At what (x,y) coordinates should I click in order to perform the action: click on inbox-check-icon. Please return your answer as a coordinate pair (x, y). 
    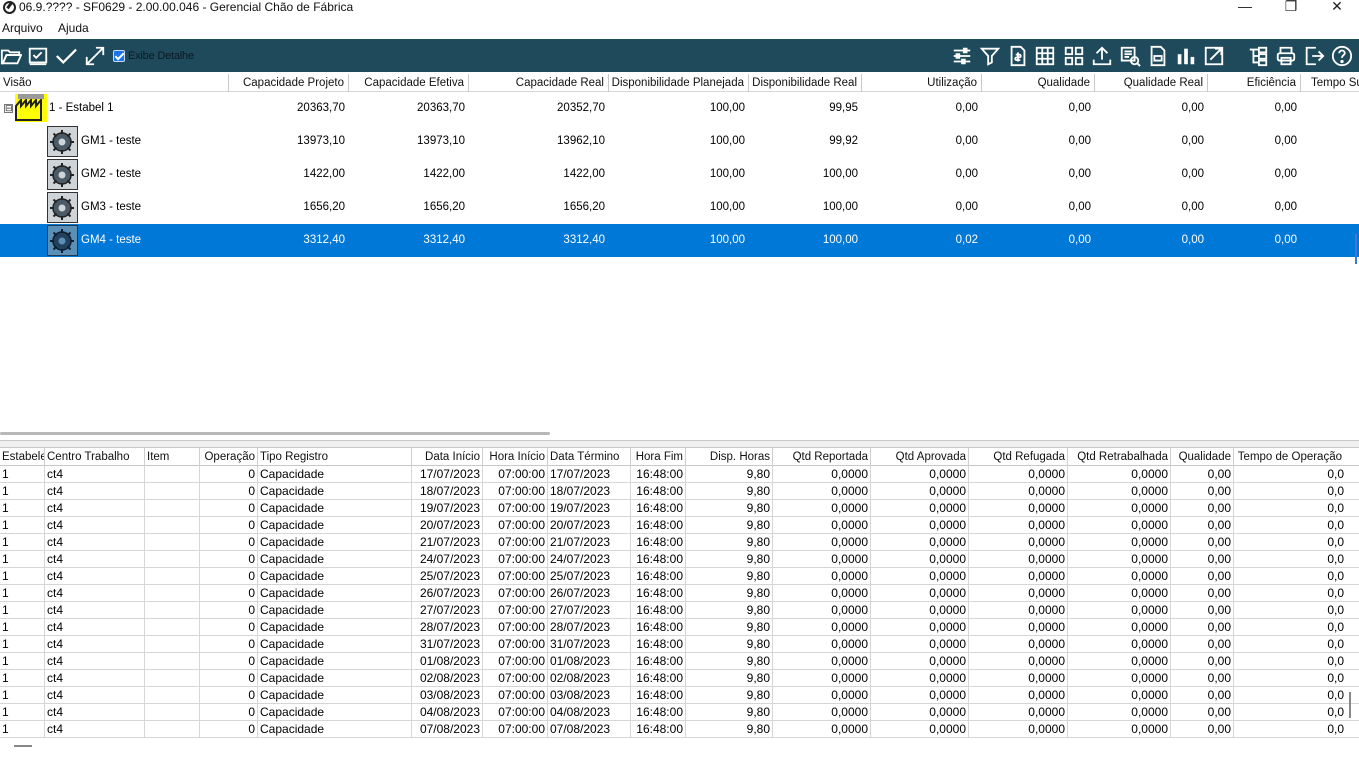
    Looking at the image, I should click on (38, 56).